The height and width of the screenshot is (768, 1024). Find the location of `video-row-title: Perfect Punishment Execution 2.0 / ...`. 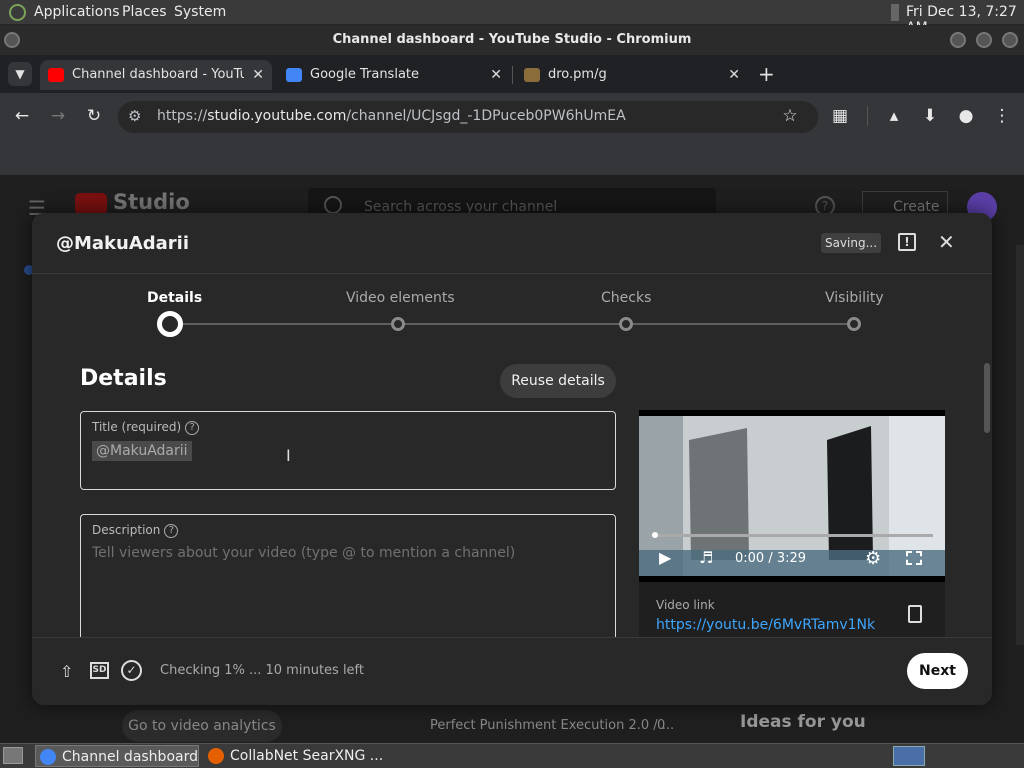

video-row-title: Perfect Punishment Execution 2.0 / ... is located at coordinates (552, 725).